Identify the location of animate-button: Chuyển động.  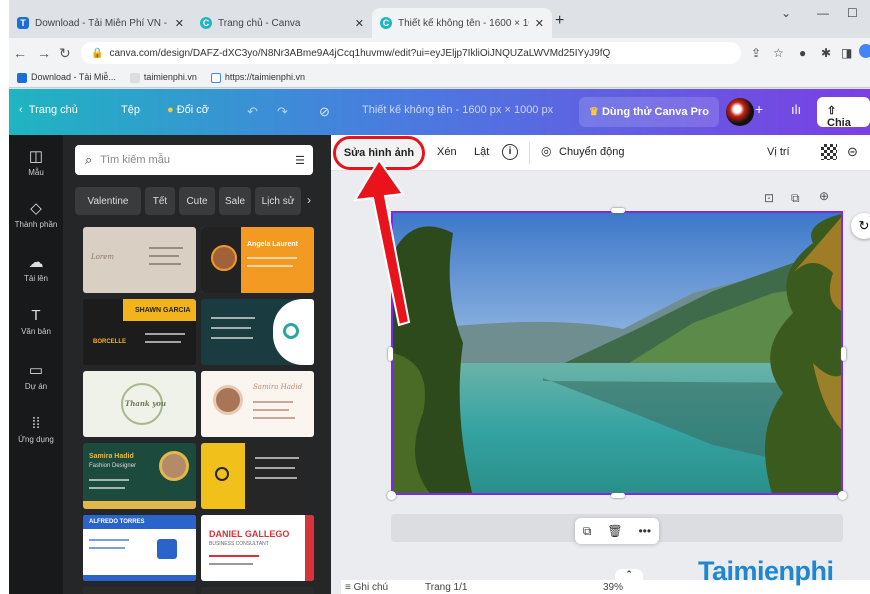
(591, 152).